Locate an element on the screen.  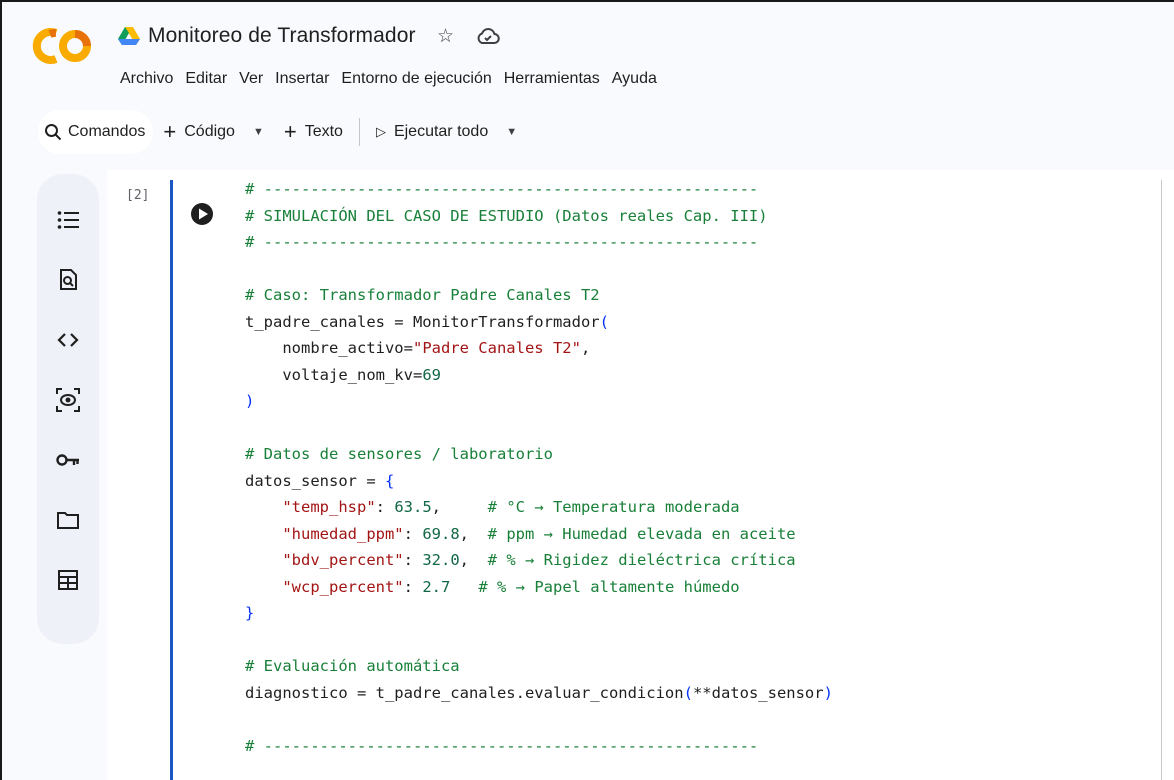
find-replace-icon is located at coordinates (68, 280).